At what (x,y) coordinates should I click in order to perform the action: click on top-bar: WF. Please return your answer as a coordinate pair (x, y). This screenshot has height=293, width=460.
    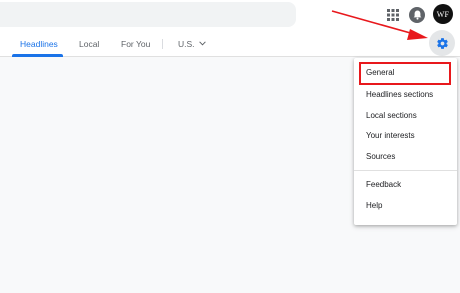
    Looking at the image, I should click on (230, 15).